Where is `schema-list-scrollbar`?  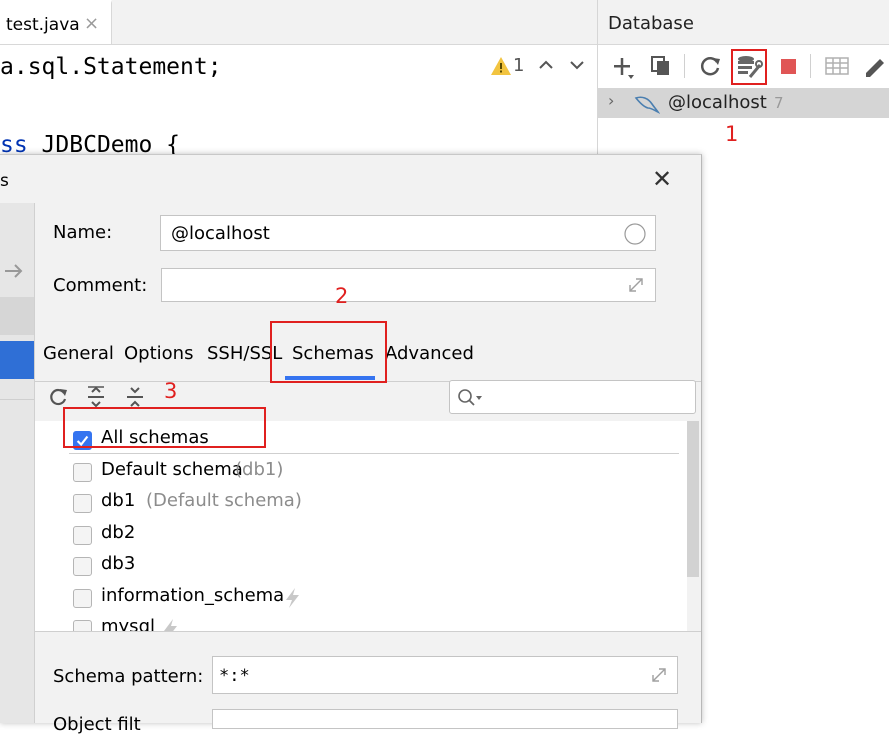
schema-list-scrollbar is located at coordinates (693, 499).